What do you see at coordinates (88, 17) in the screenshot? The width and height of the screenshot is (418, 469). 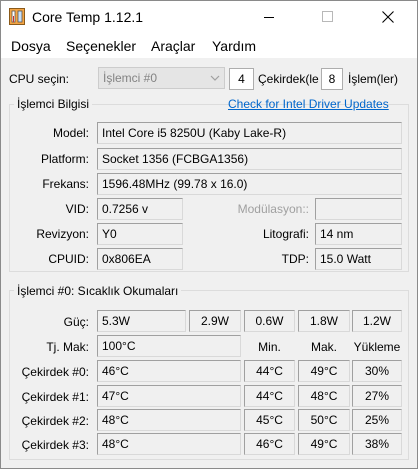 I see `window-title: Core Temp 1.12.1` at bounding box center [88, 17].